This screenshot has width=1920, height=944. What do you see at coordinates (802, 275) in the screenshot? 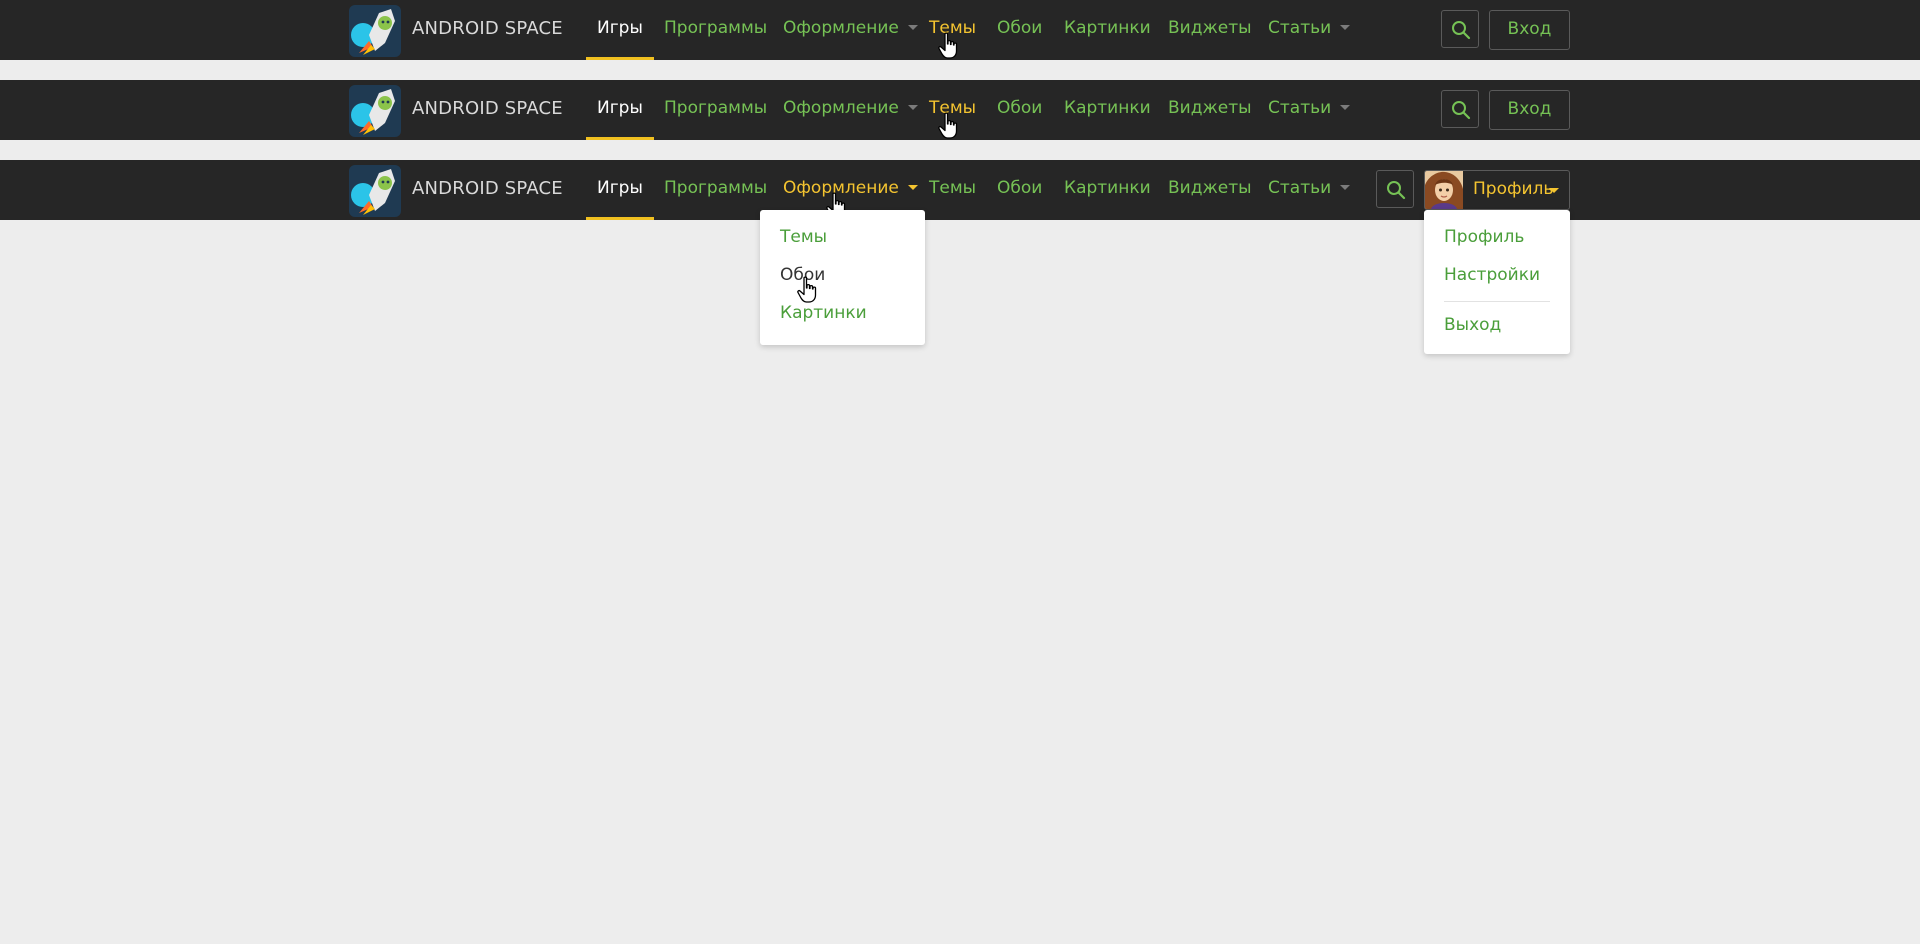
I see `dropdown-item-wallpapers: Обои` at bounding box center [802, 275].